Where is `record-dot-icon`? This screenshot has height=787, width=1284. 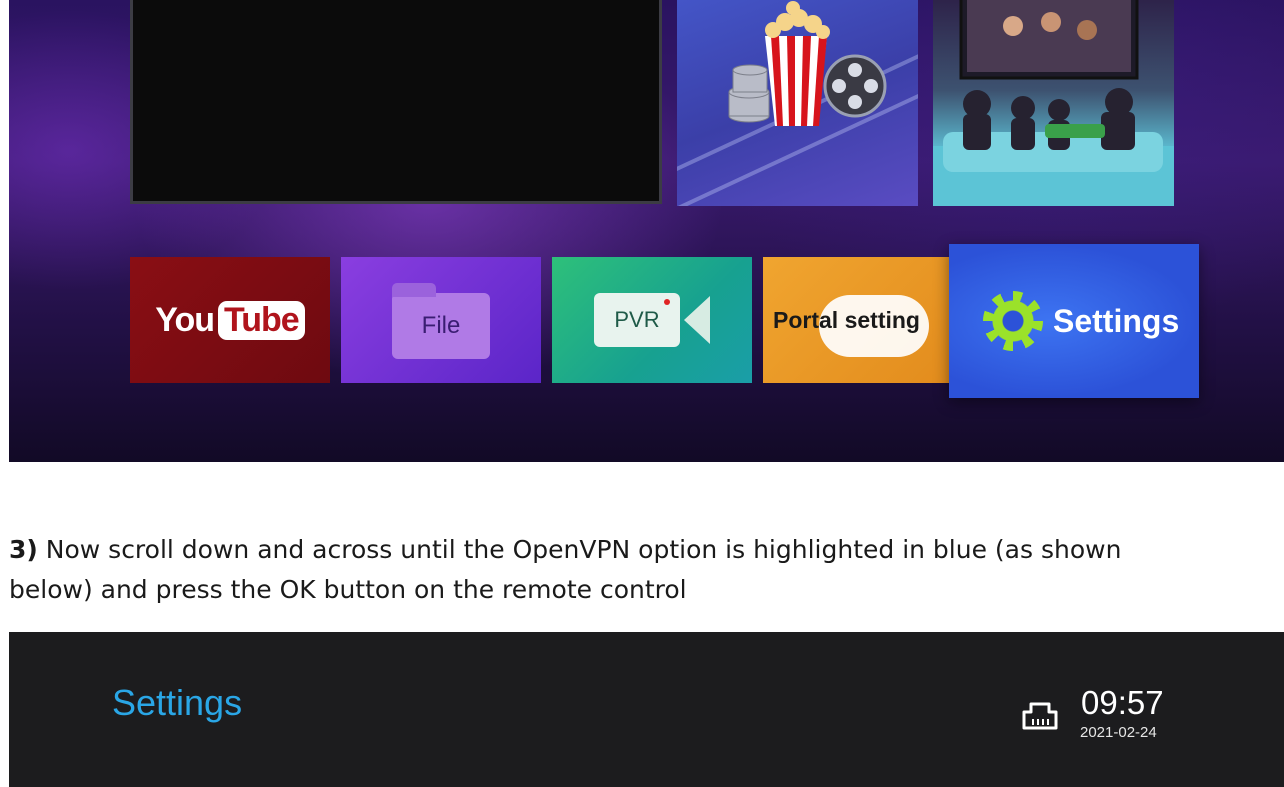 record-dot-icon is located at coordinates (667, 302).